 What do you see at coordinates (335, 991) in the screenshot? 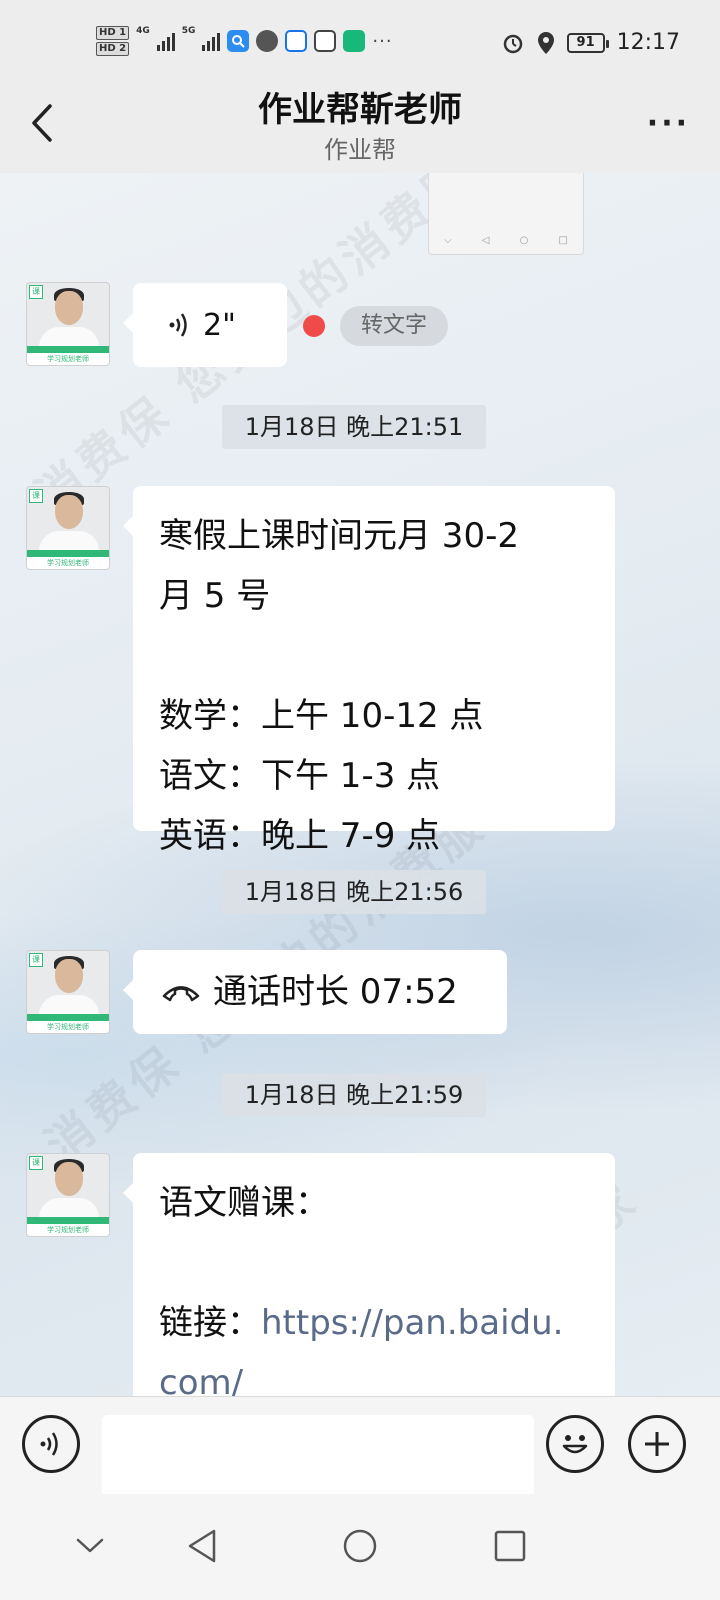
I see `call-duration-text: 通话时长 07:52` at bounding box center [335, 991].